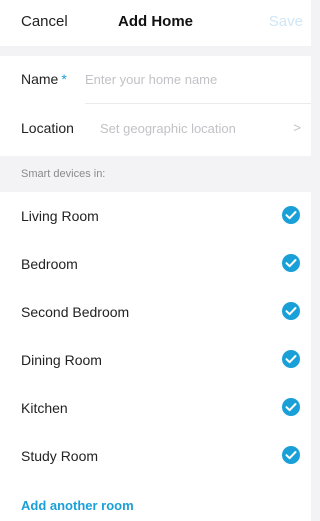  What do you see at coordinates (60, 216) in the screenshot?
I see `room-label: Living Room` at bounding box center [60, 216].